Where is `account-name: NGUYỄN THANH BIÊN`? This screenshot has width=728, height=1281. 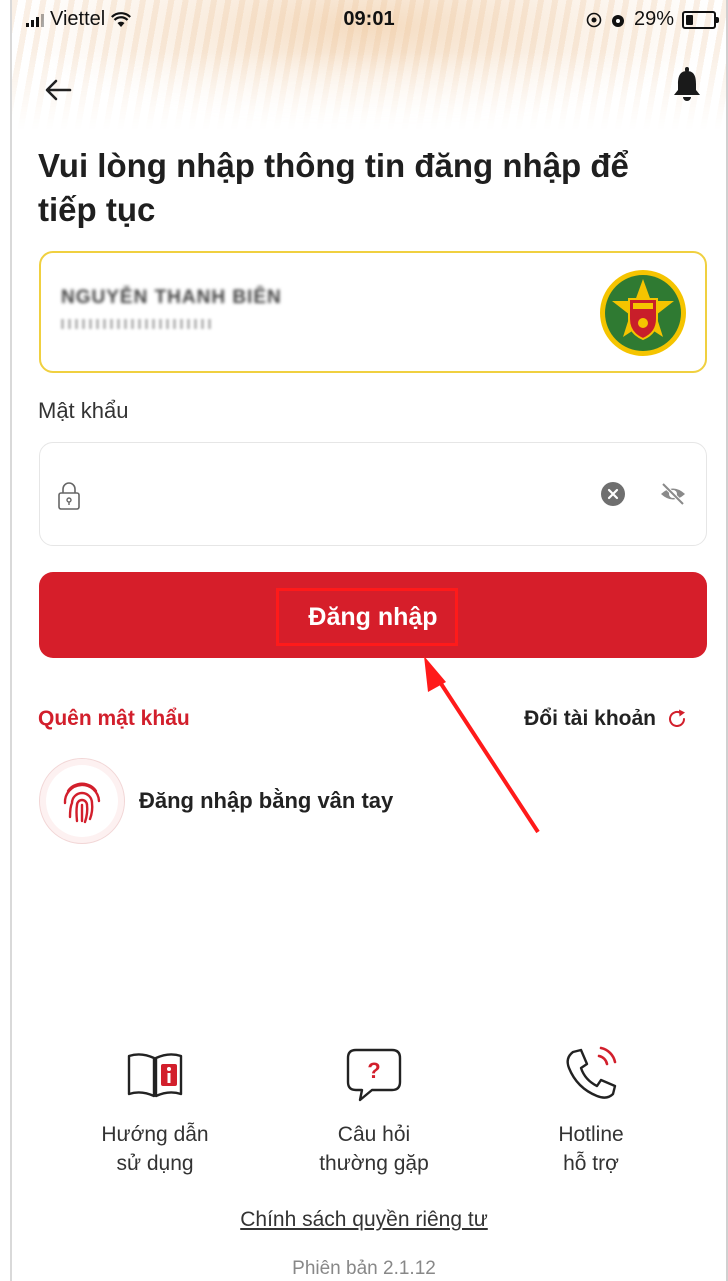
account-name: NGUYỄN THANH BIÊN is located at coordinates (171, 297).